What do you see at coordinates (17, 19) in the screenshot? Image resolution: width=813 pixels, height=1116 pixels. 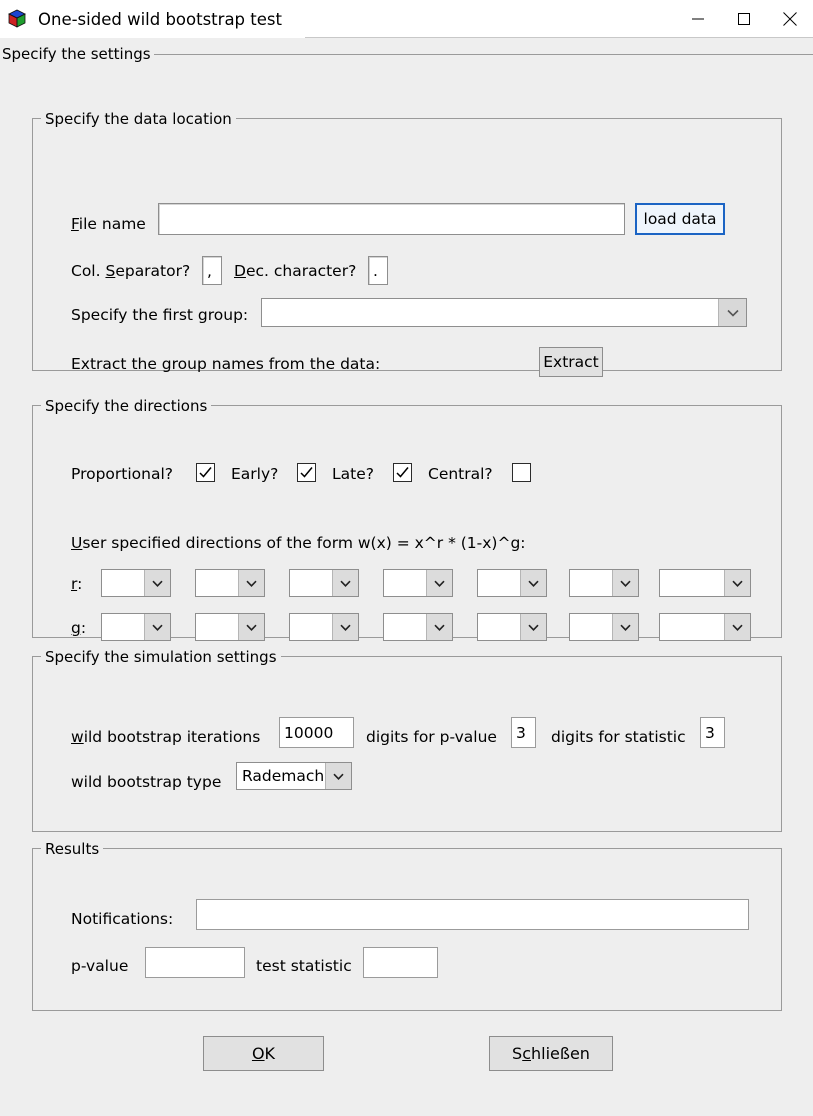 I see `matlab-cube-icon` at bounding box center [17, 19].